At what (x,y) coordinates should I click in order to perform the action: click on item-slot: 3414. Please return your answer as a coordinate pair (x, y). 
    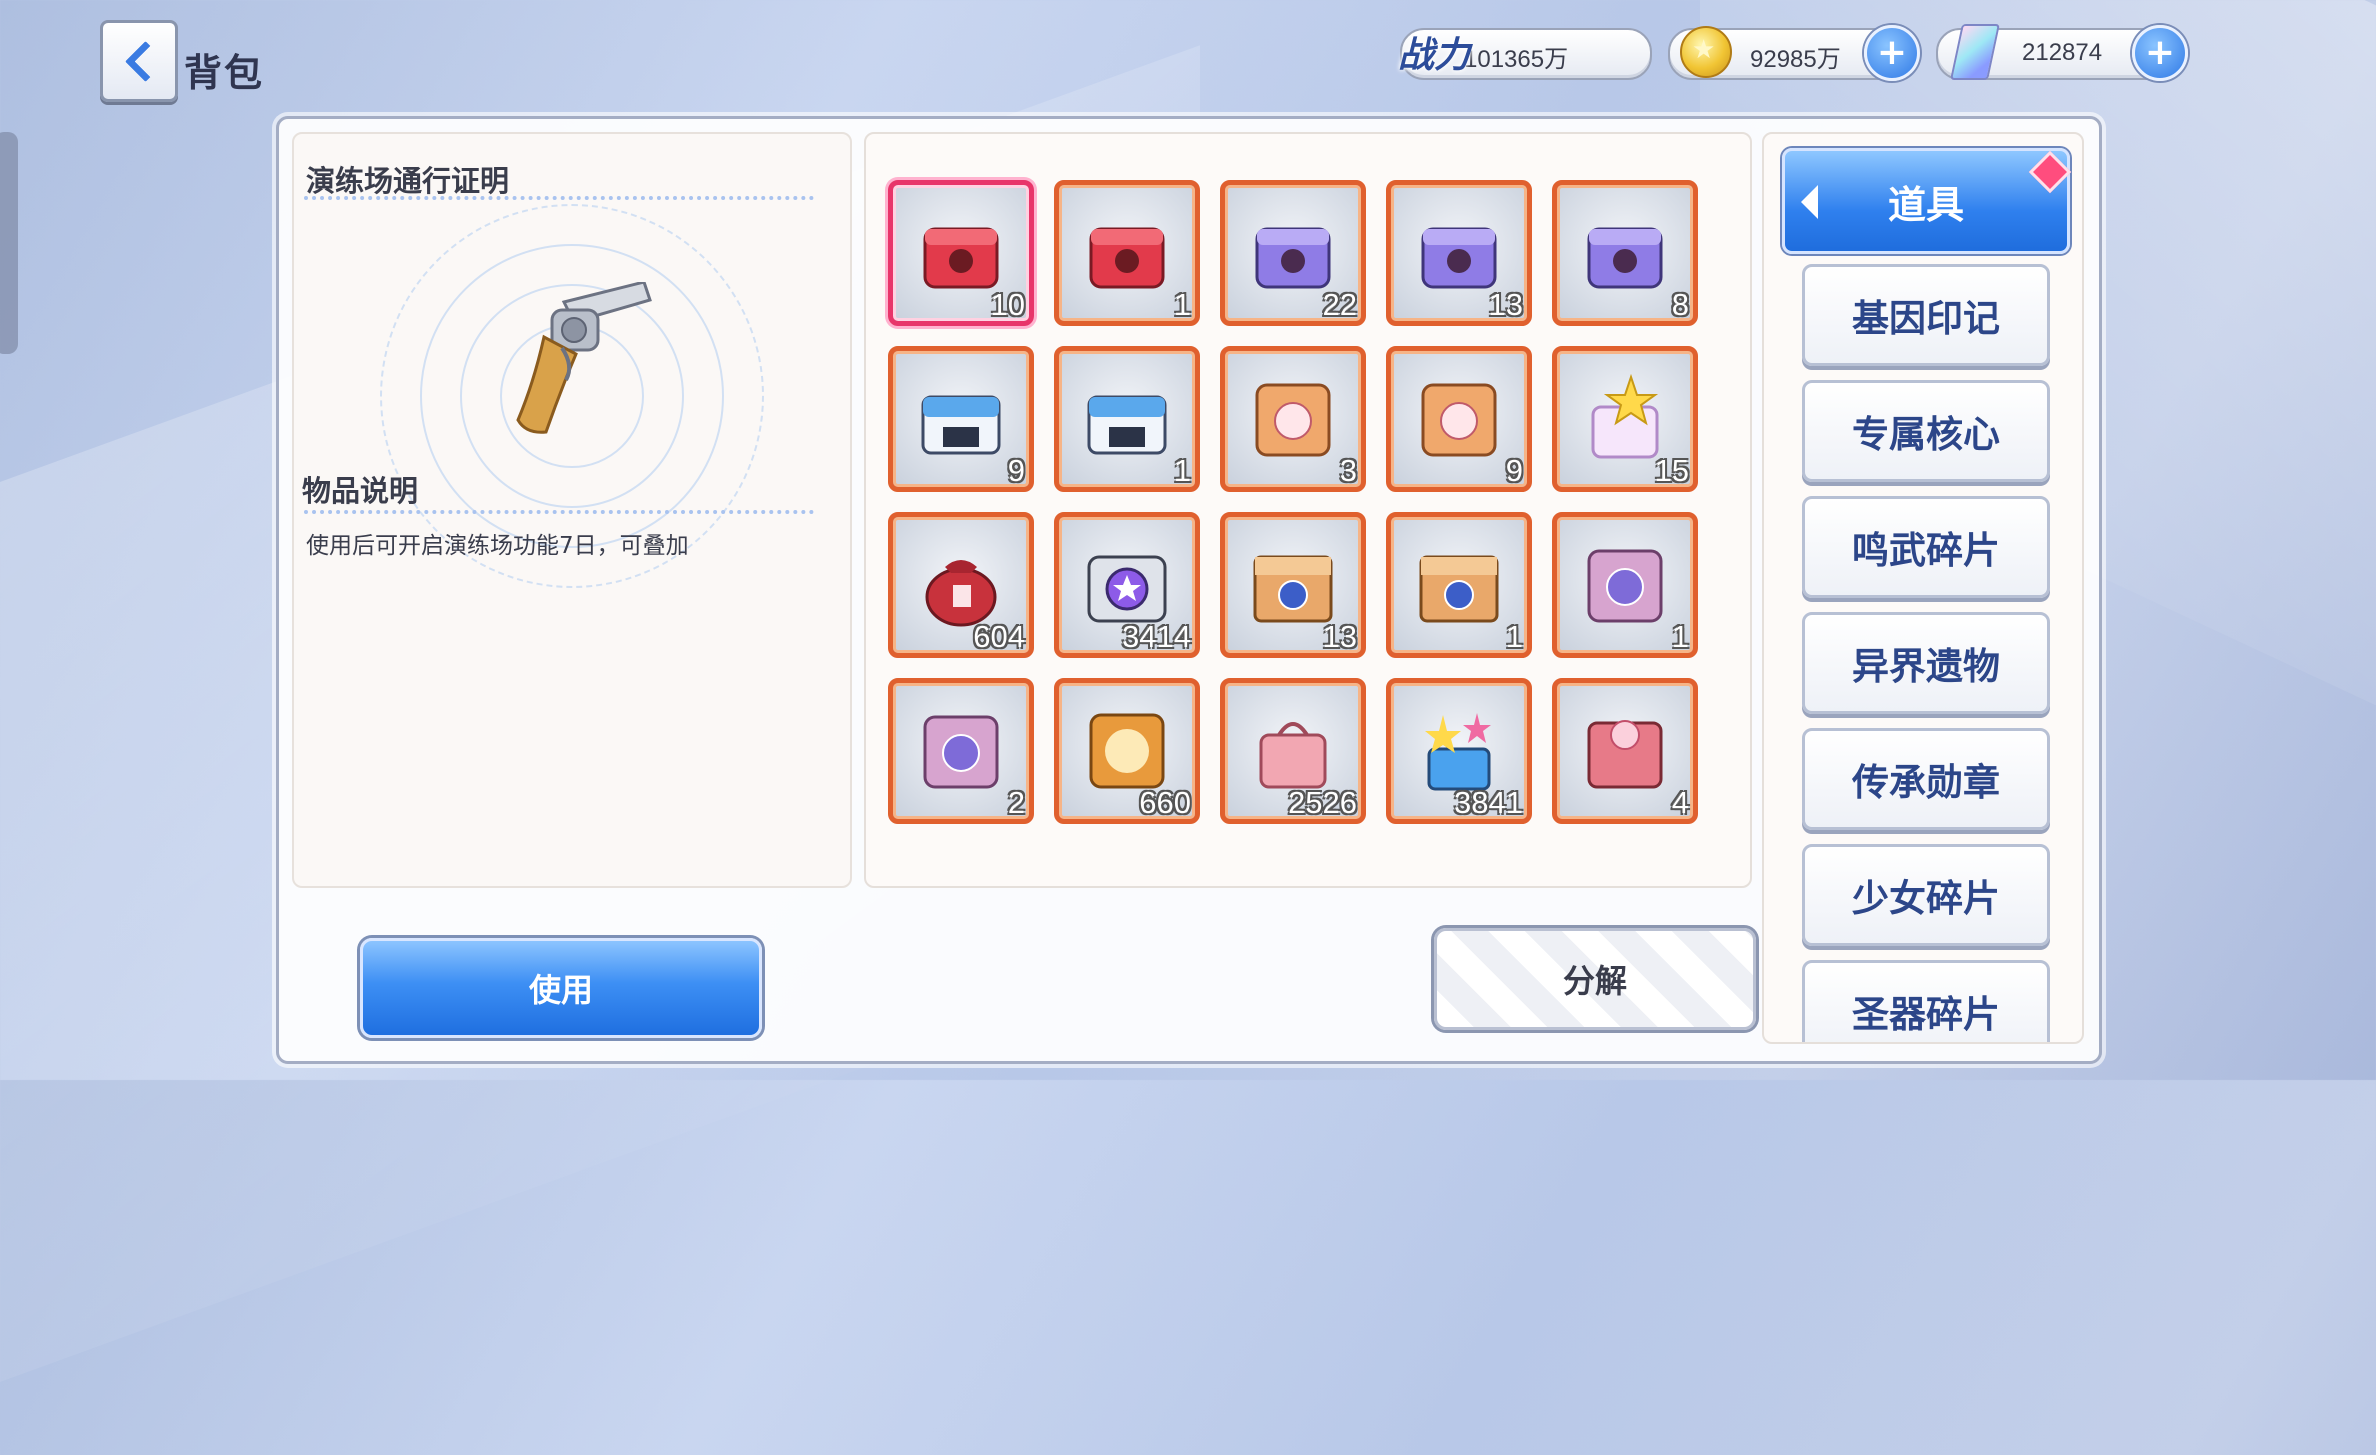
    Looking at the image, I should click on (1127, 585).